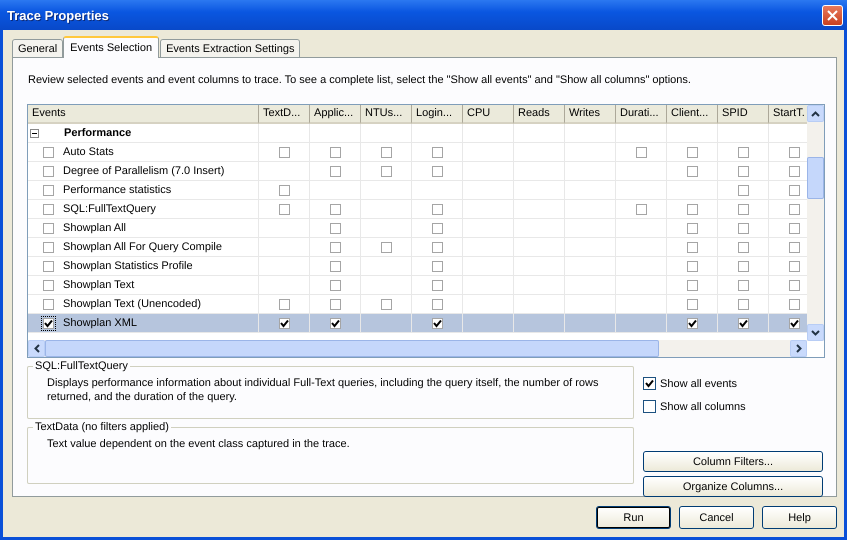 The height and width of the screenshot is (540, 847). What do you see at coordinates (815, 113) in the screenshot?
I see `scroll-up-icon` at bounding box center [815, 113].